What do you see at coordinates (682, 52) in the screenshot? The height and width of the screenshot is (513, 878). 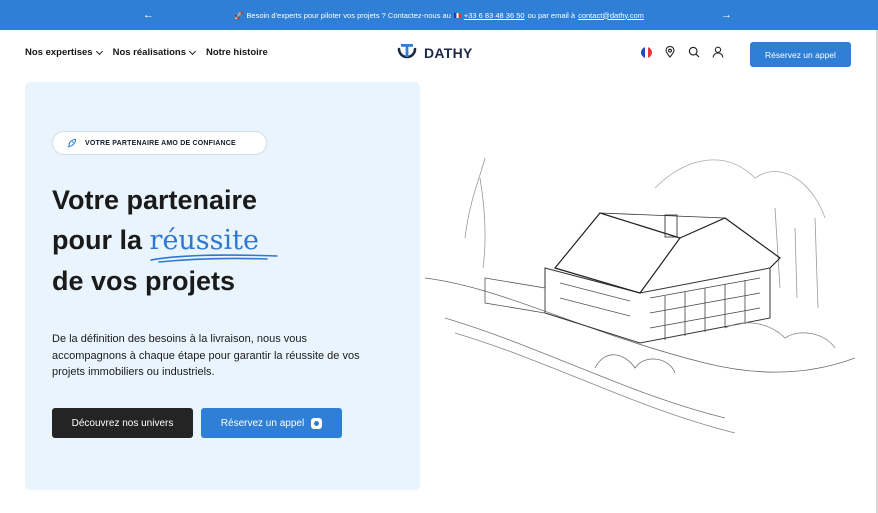 I see `header-tools` at bounding box center [682, 52].